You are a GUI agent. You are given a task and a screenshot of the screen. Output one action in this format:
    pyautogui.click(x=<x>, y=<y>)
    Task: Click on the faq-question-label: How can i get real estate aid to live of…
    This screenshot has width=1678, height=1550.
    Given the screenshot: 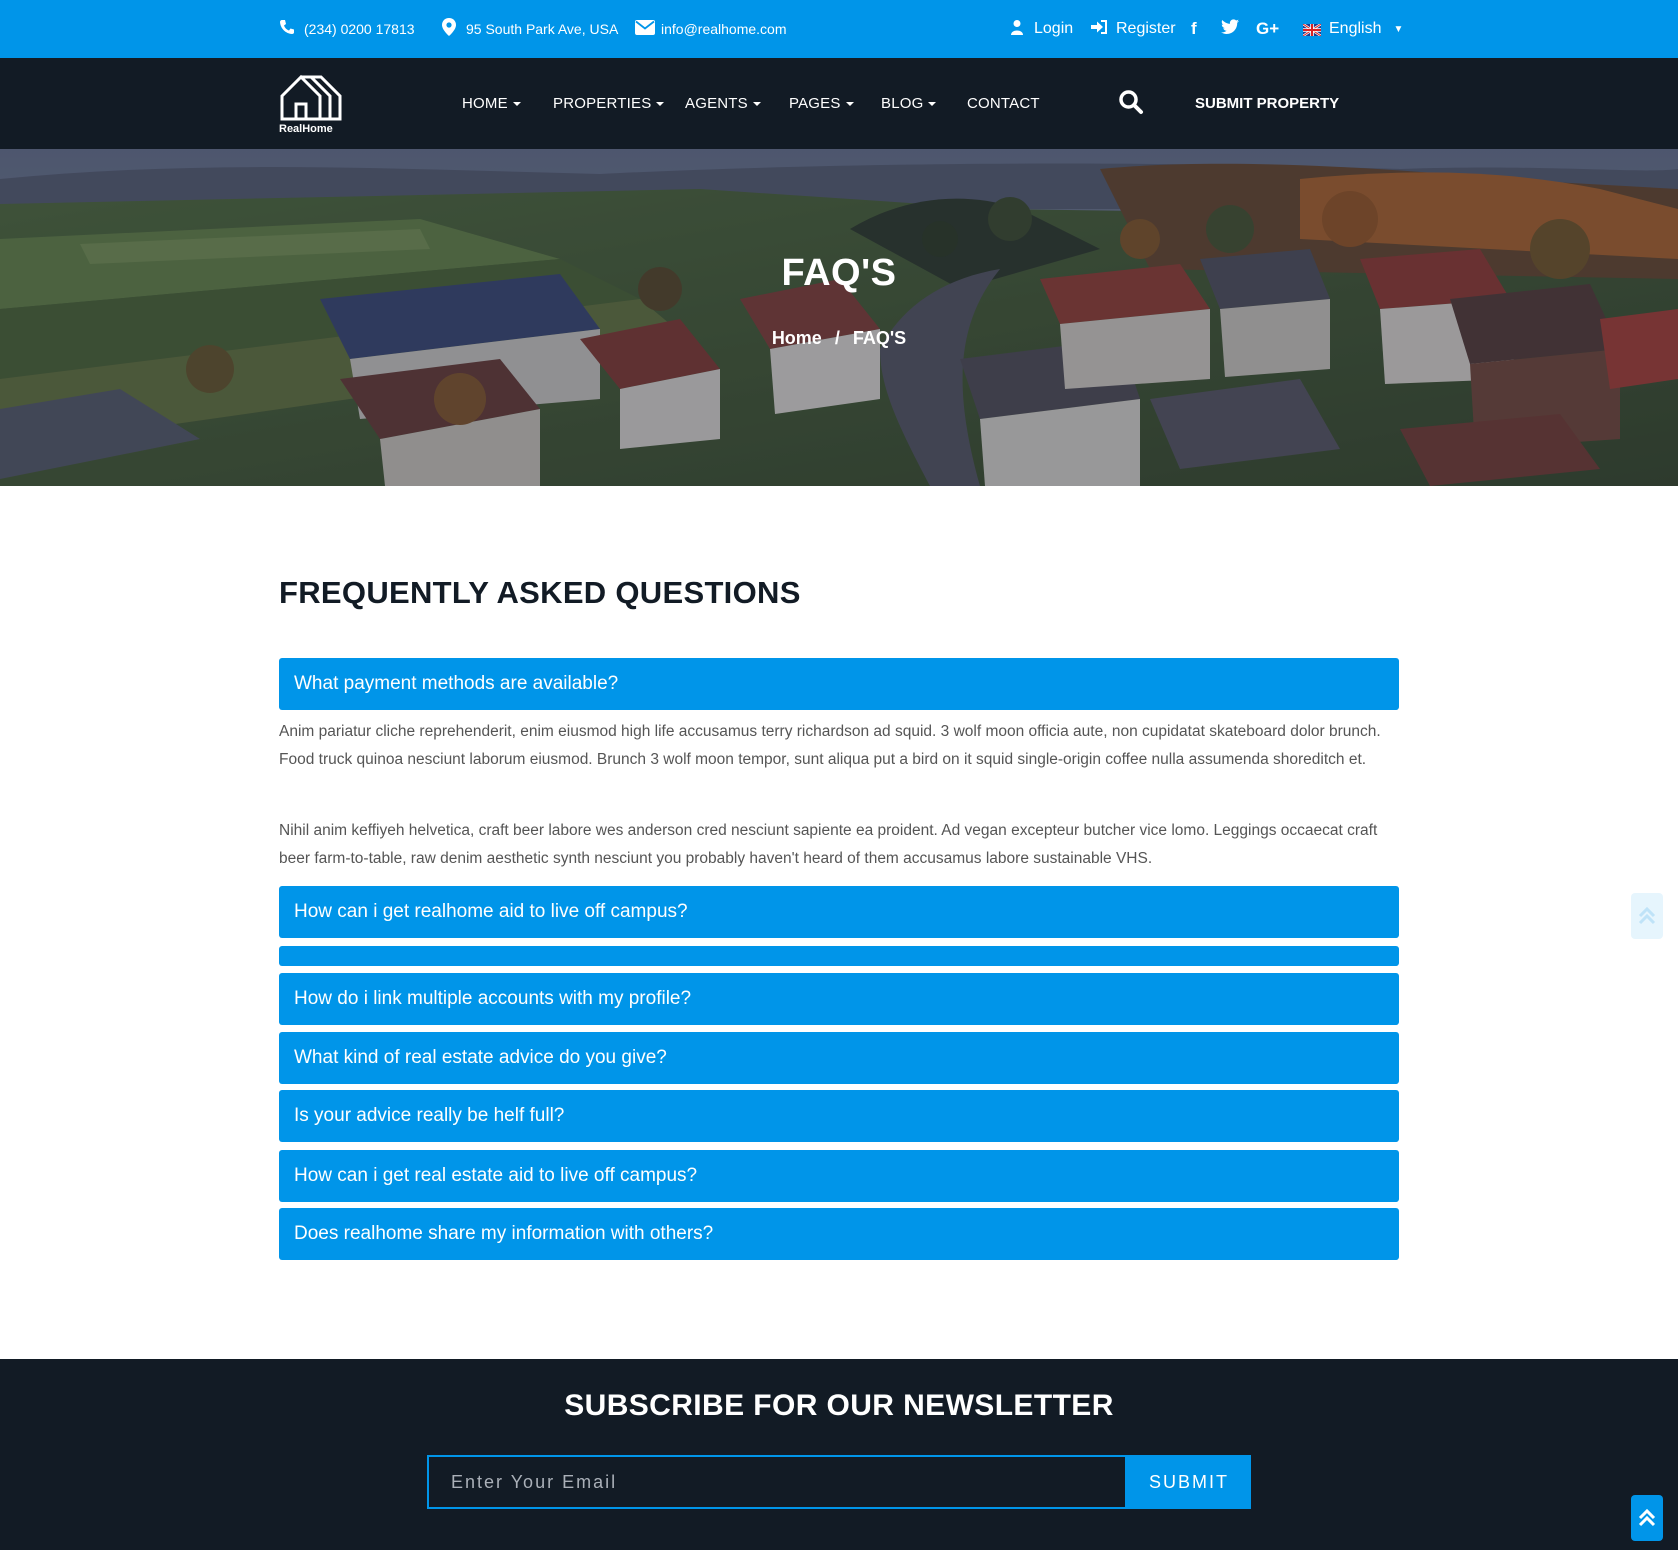 What is the action you would take?
    pyautogui.click(x=496, y=1175)
    